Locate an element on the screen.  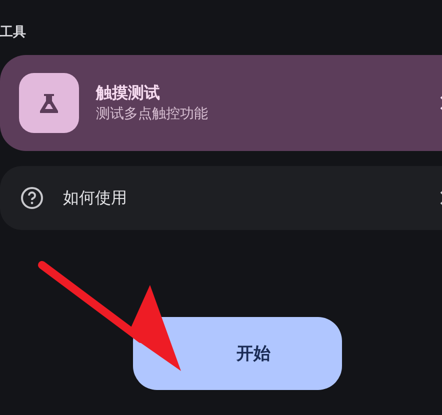
help-icon is located at coordinates (32, 198).